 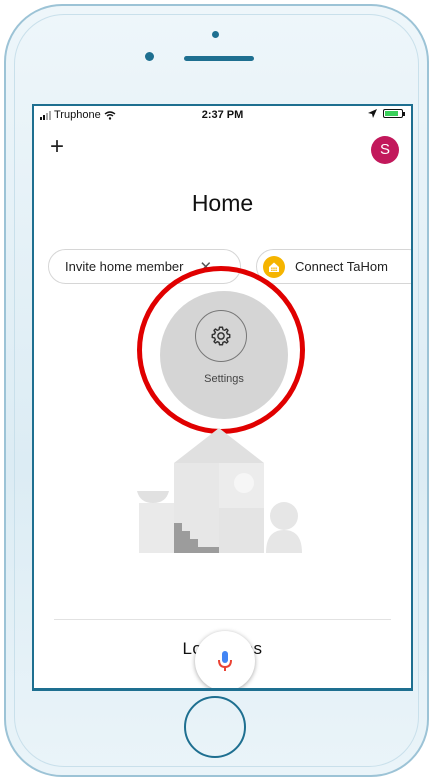 I want to click on assistant-mic-button, so click(x=225, y=659).